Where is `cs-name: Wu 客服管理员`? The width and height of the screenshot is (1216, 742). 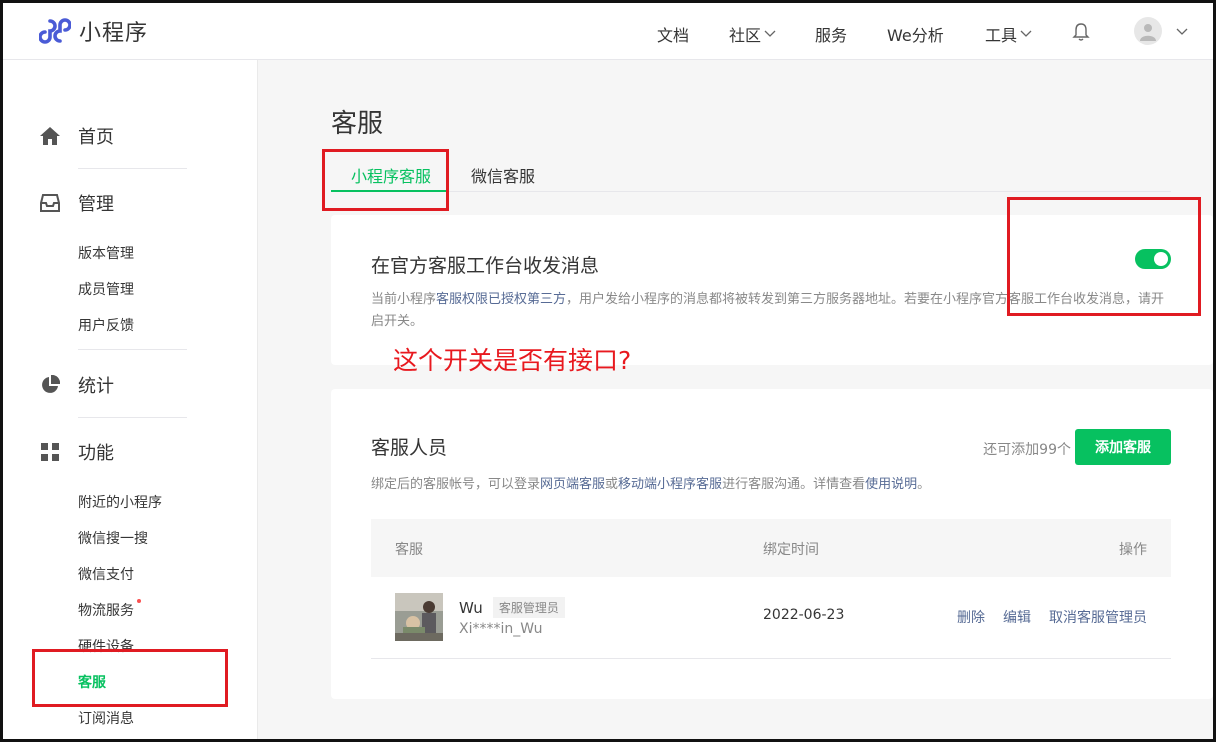 cs-name: Wu 客服管理员 is located at coordinates (512, 607).